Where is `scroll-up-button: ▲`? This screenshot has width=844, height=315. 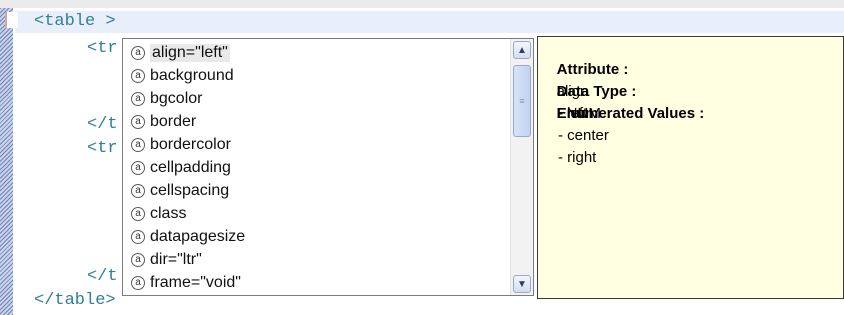 scroll-up-button: ▲ is located at coordinates (522, 50).